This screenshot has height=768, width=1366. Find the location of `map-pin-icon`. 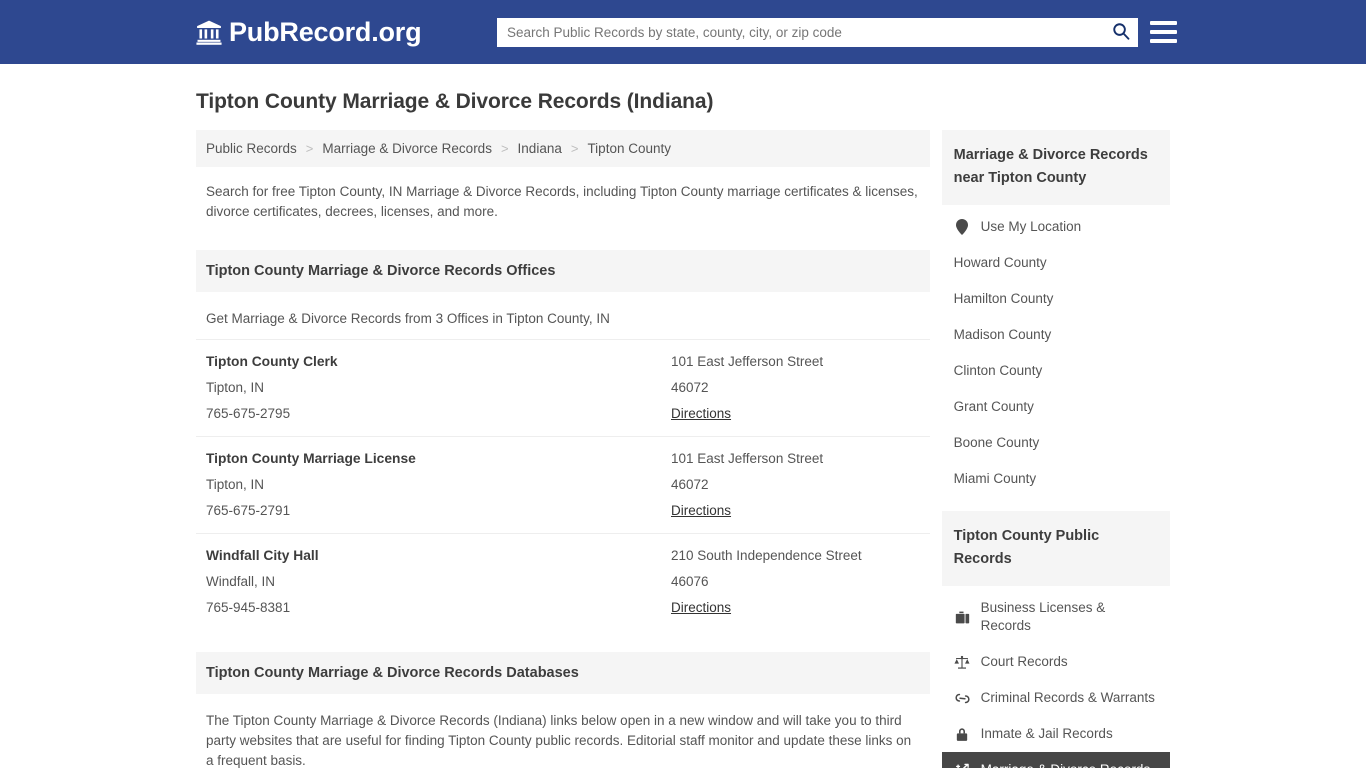

map-pin-icon is located at coordinates (962, 227).